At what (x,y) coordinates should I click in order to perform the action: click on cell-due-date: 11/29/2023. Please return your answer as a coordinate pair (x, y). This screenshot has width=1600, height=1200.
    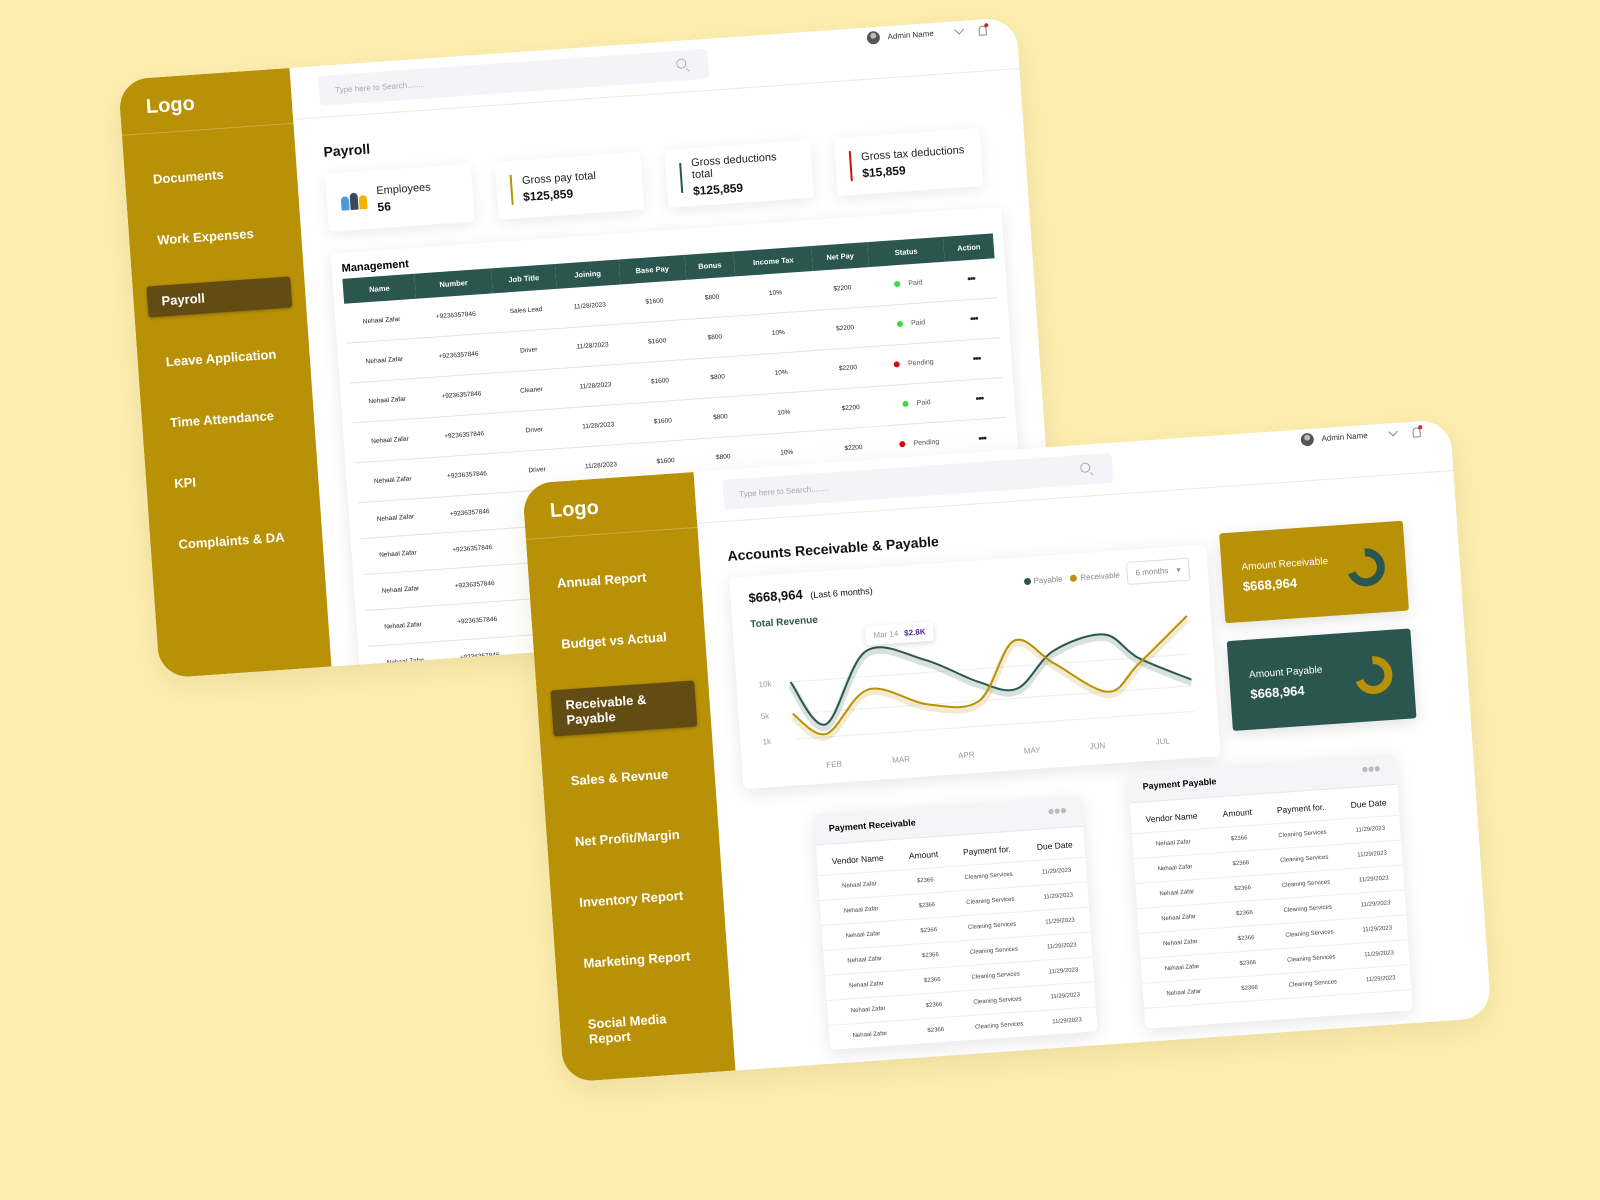
    Looking at the image, I should click on (1067, 1021).